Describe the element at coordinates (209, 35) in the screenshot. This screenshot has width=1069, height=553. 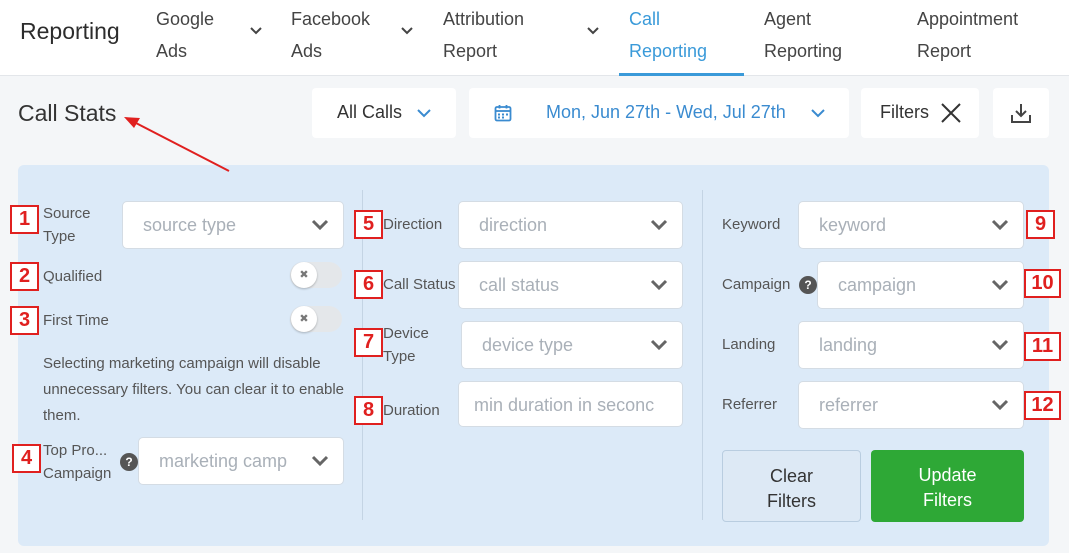
I see `nav-google-ads: Google Ads` at that location.